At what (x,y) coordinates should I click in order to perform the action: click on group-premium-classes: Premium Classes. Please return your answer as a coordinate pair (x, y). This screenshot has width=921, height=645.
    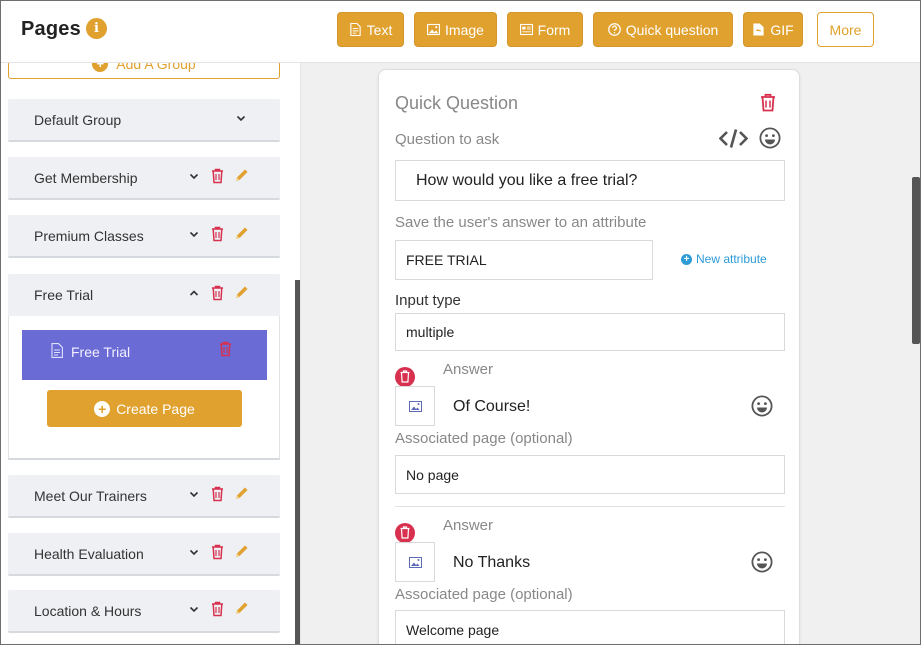
    Looking at the image, I should click on (144, 236).